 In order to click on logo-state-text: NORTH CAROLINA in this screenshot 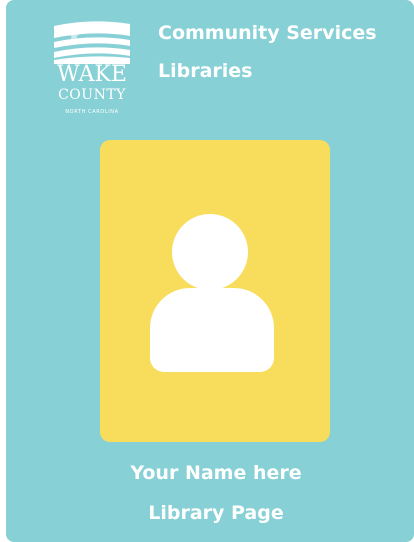, I will do `click(92, 112)`.